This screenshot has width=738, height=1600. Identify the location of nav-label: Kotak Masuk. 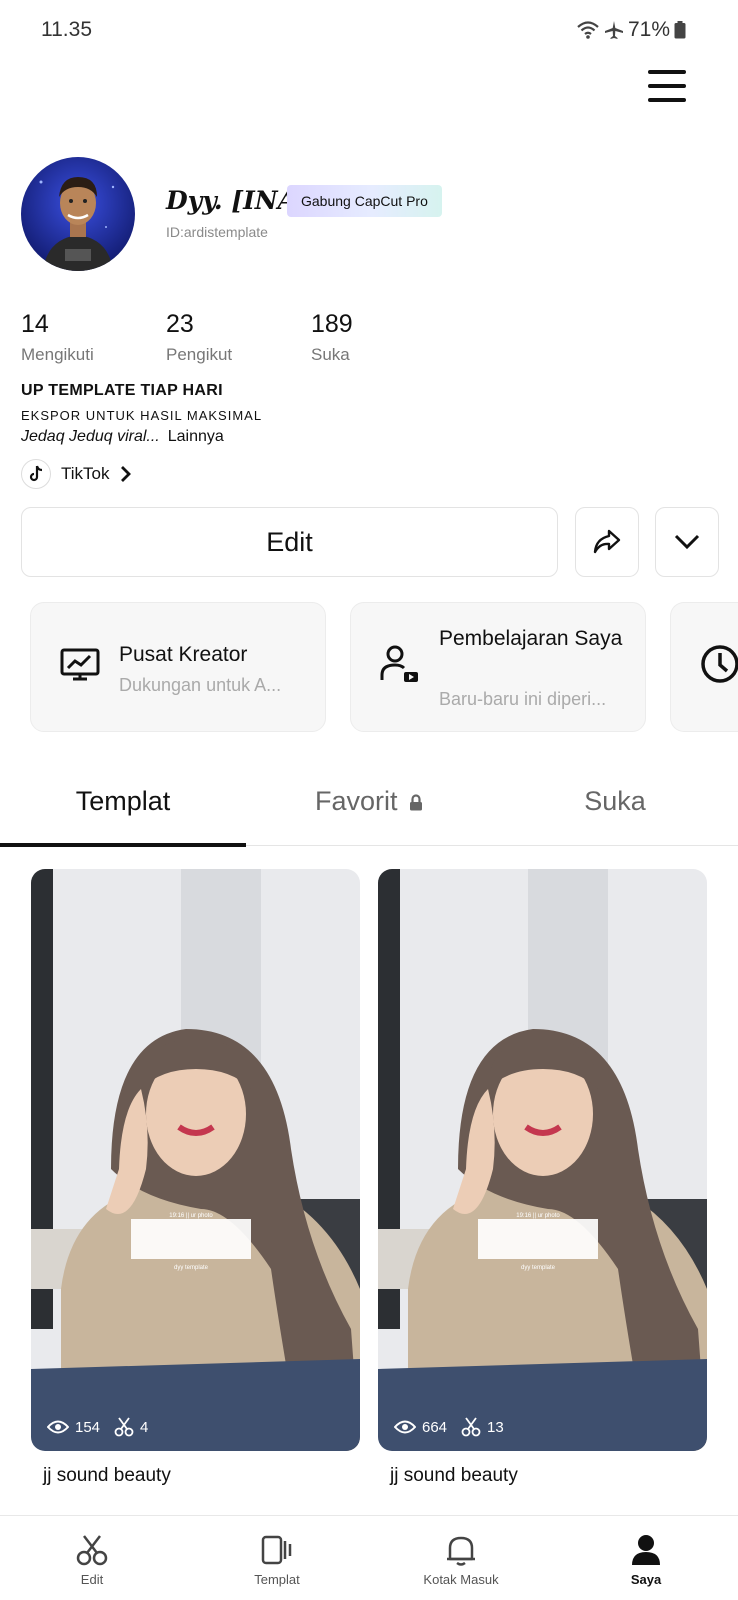
(461, 1579).